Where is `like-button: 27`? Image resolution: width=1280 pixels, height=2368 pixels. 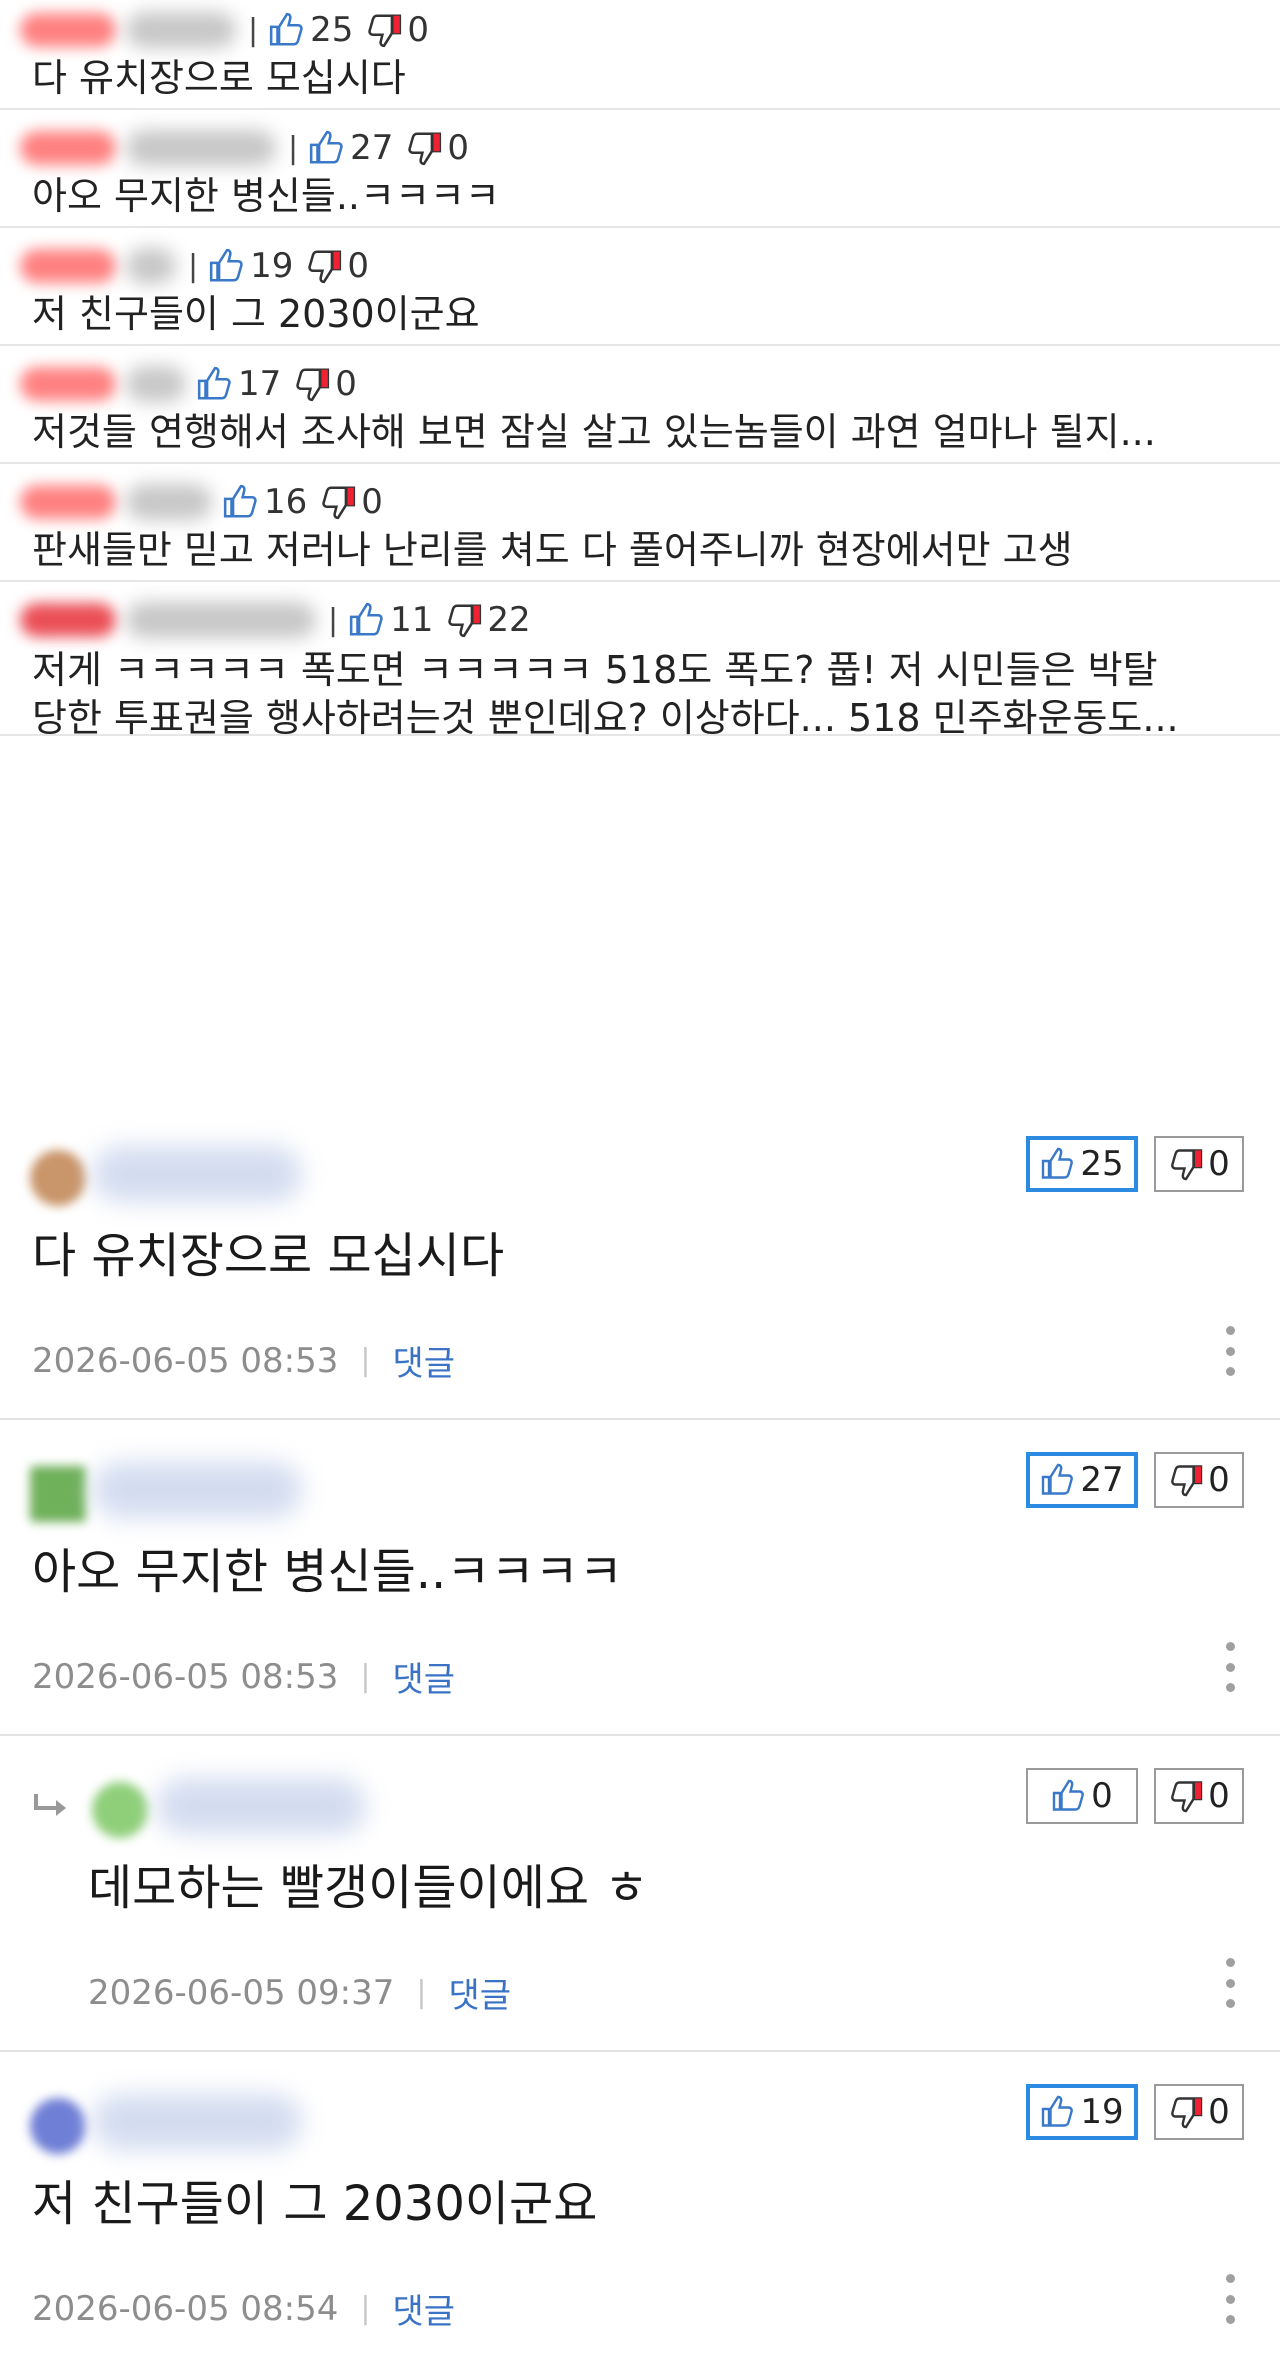 like-button: 27 is located at coordinates (1082, 1480).